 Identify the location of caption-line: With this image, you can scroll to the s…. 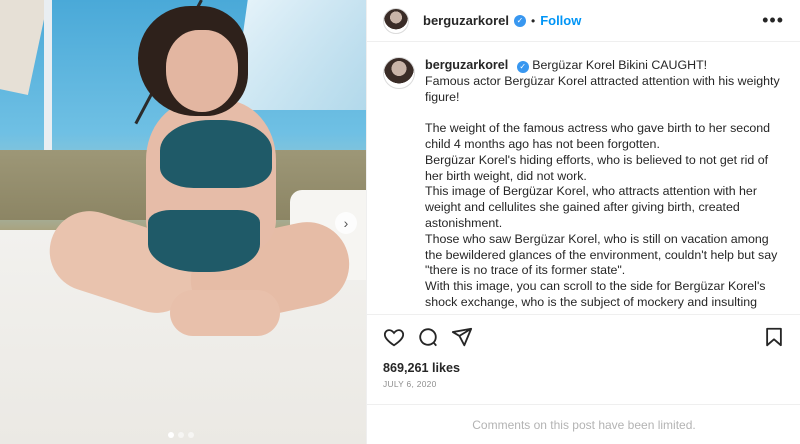
(595, 294).